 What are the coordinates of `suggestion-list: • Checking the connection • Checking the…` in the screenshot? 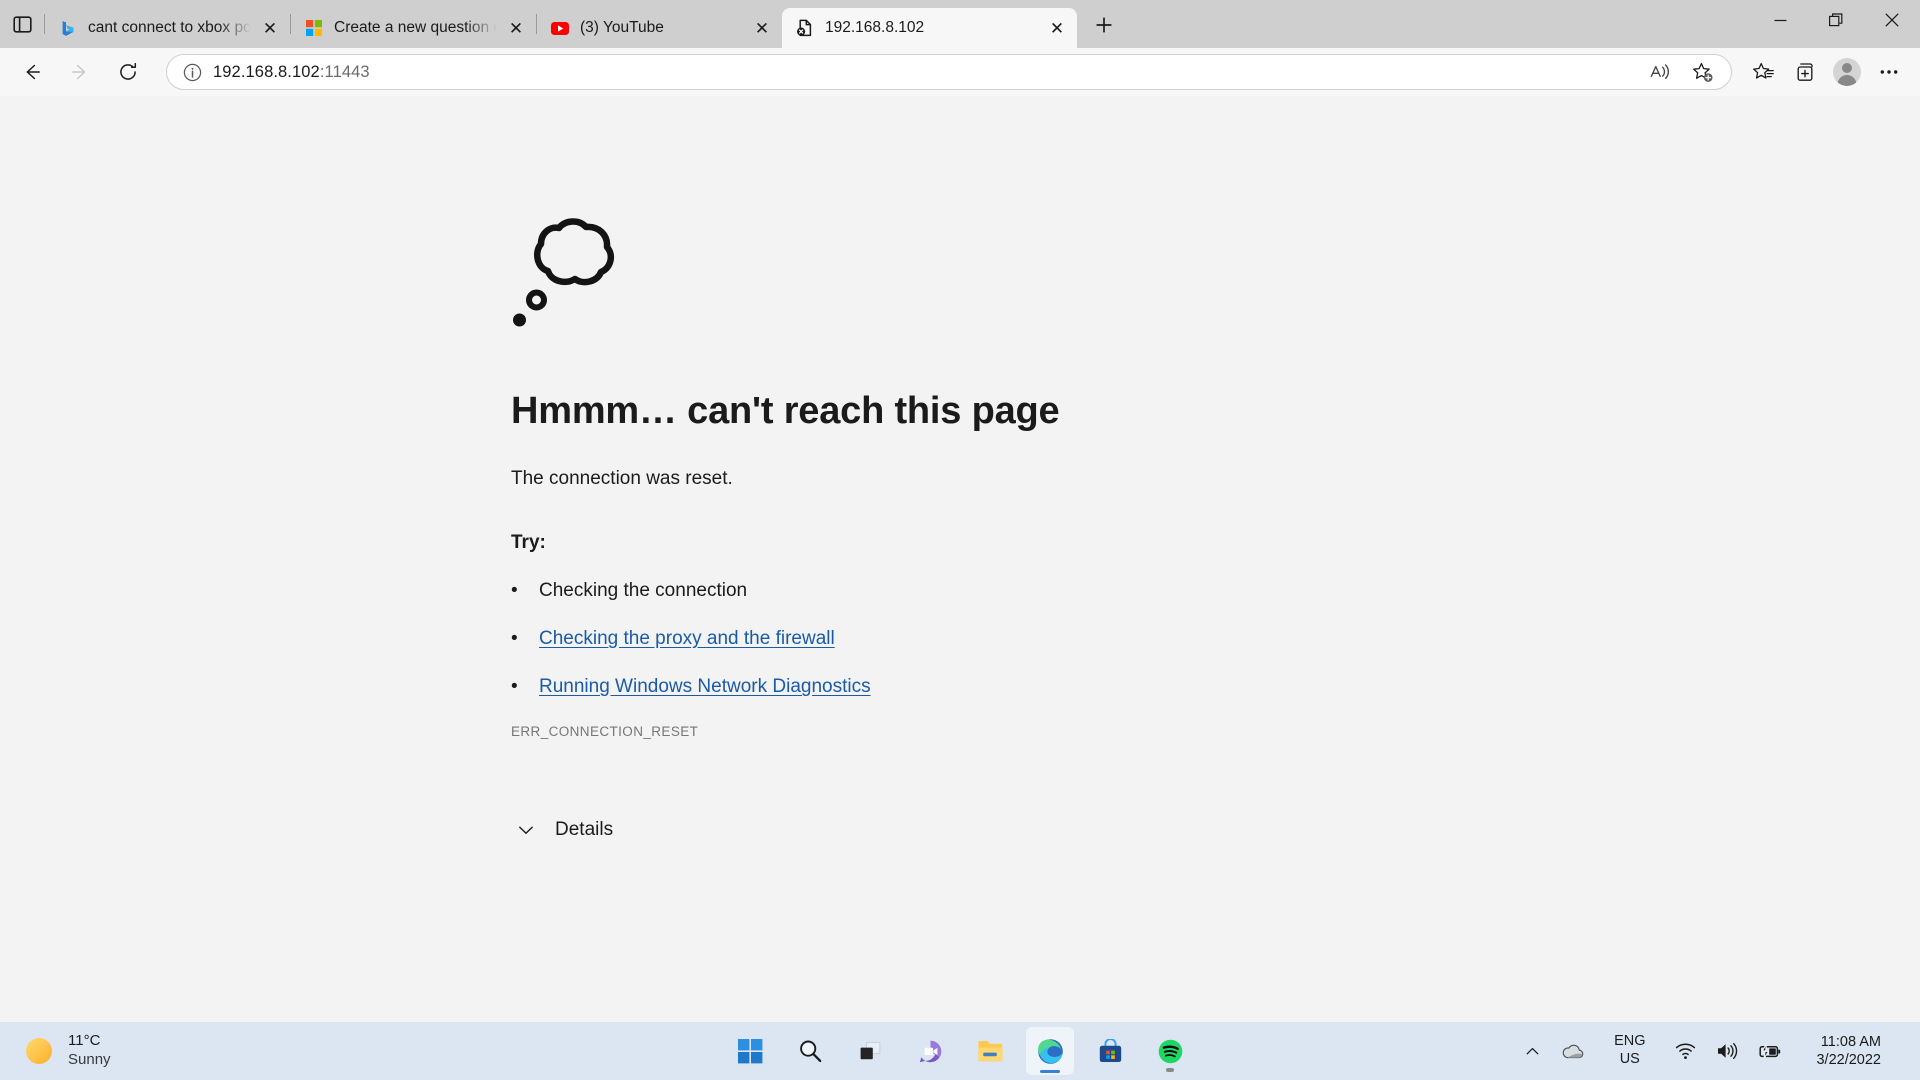 It's located at (961, 639).